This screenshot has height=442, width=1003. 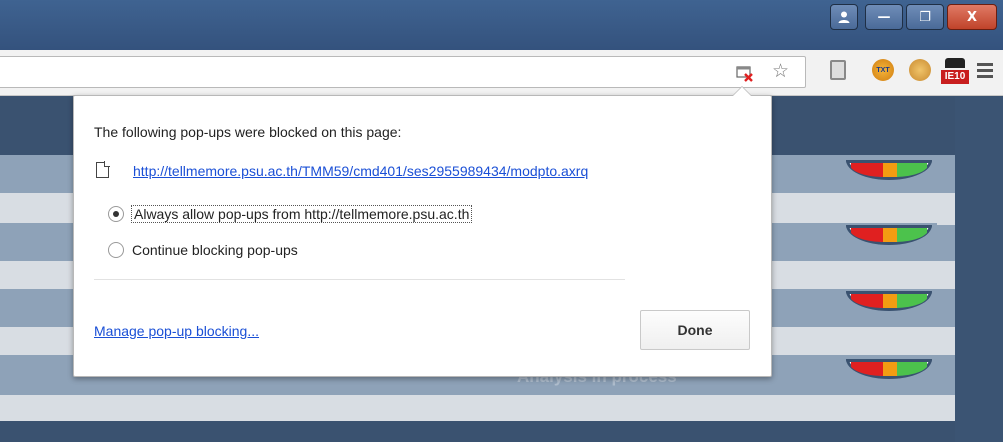 I want to click on divider, so click(x=359, y=279).